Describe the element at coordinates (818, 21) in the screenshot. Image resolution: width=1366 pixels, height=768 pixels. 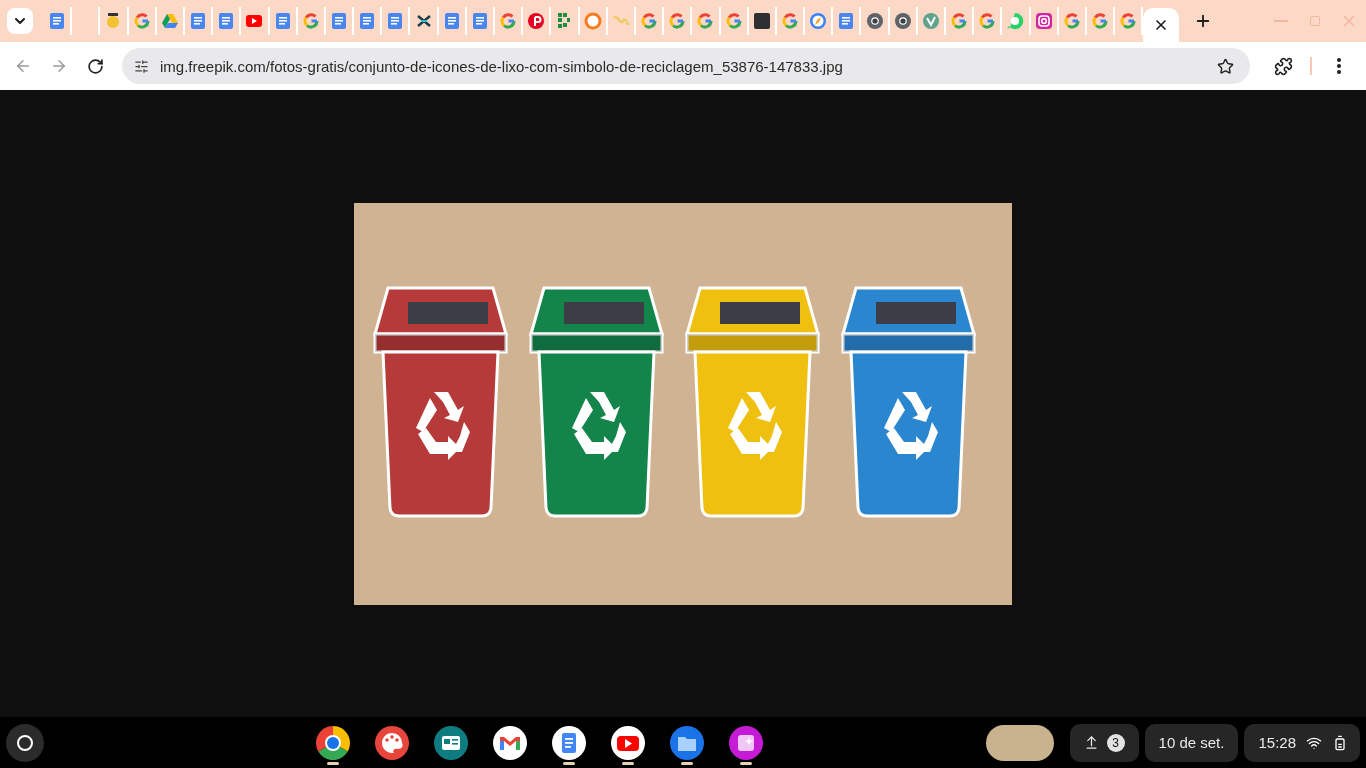
I see `compass-icon` at that location.